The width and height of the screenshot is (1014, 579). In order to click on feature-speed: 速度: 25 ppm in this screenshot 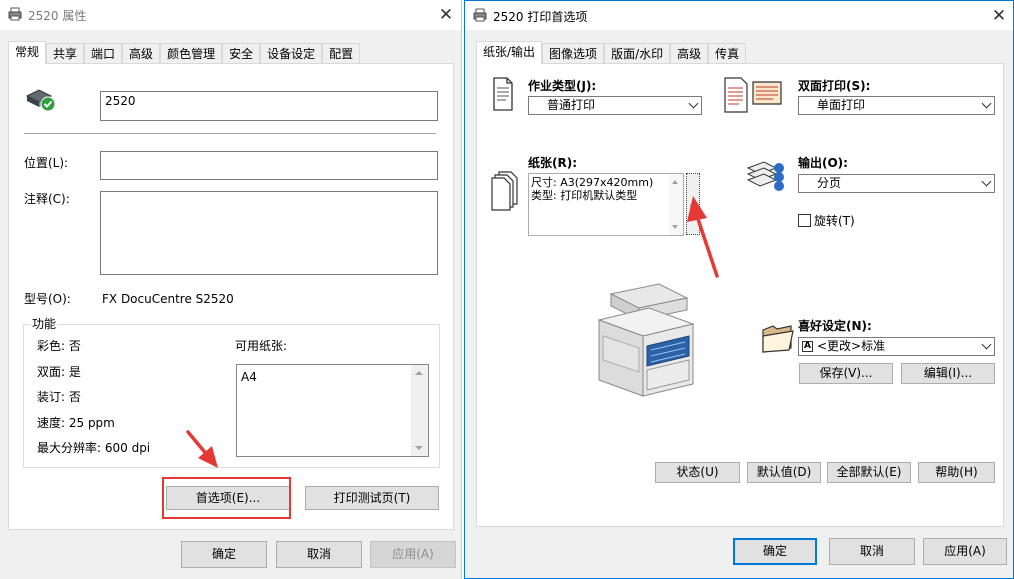, I will do `click(76, 423)`.